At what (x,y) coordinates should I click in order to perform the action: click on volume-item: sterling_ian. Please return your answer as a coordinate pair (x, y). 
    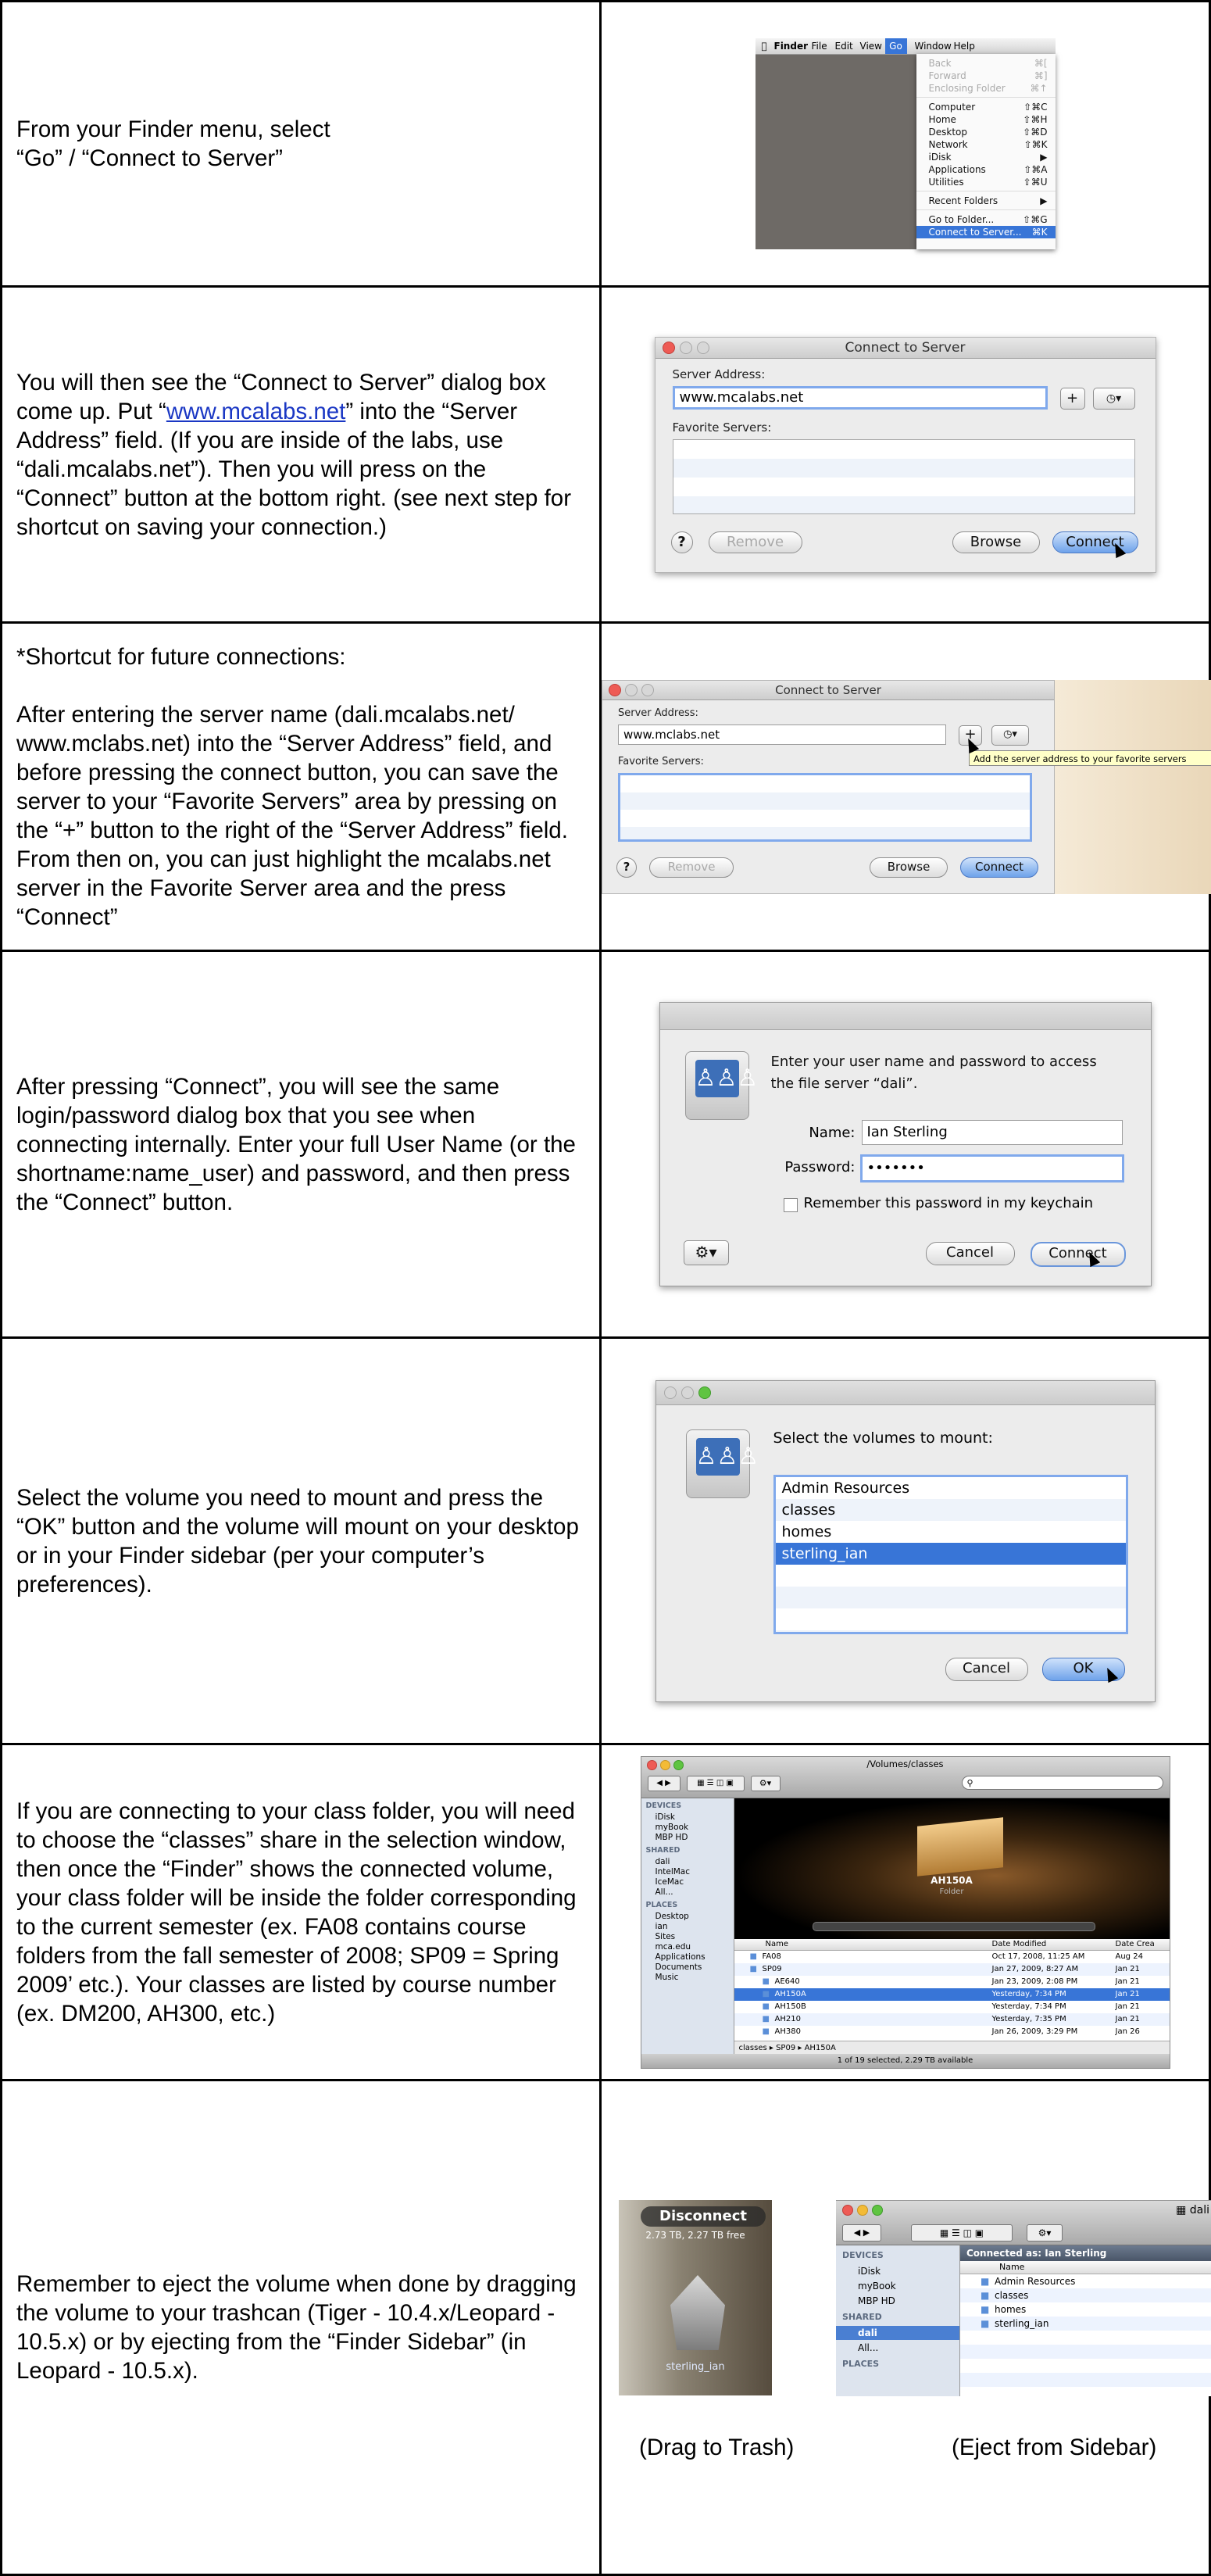
    Looking at the image, I should click on (950, 1553).